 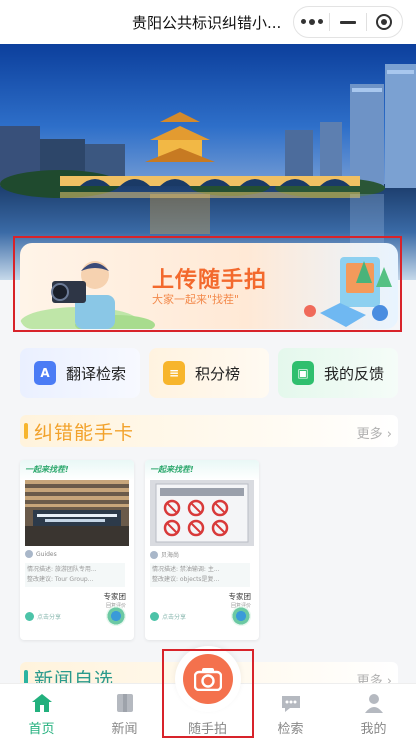 I want to click on section-title-correction: 纠错能手卡, so click(x=84, y=433).